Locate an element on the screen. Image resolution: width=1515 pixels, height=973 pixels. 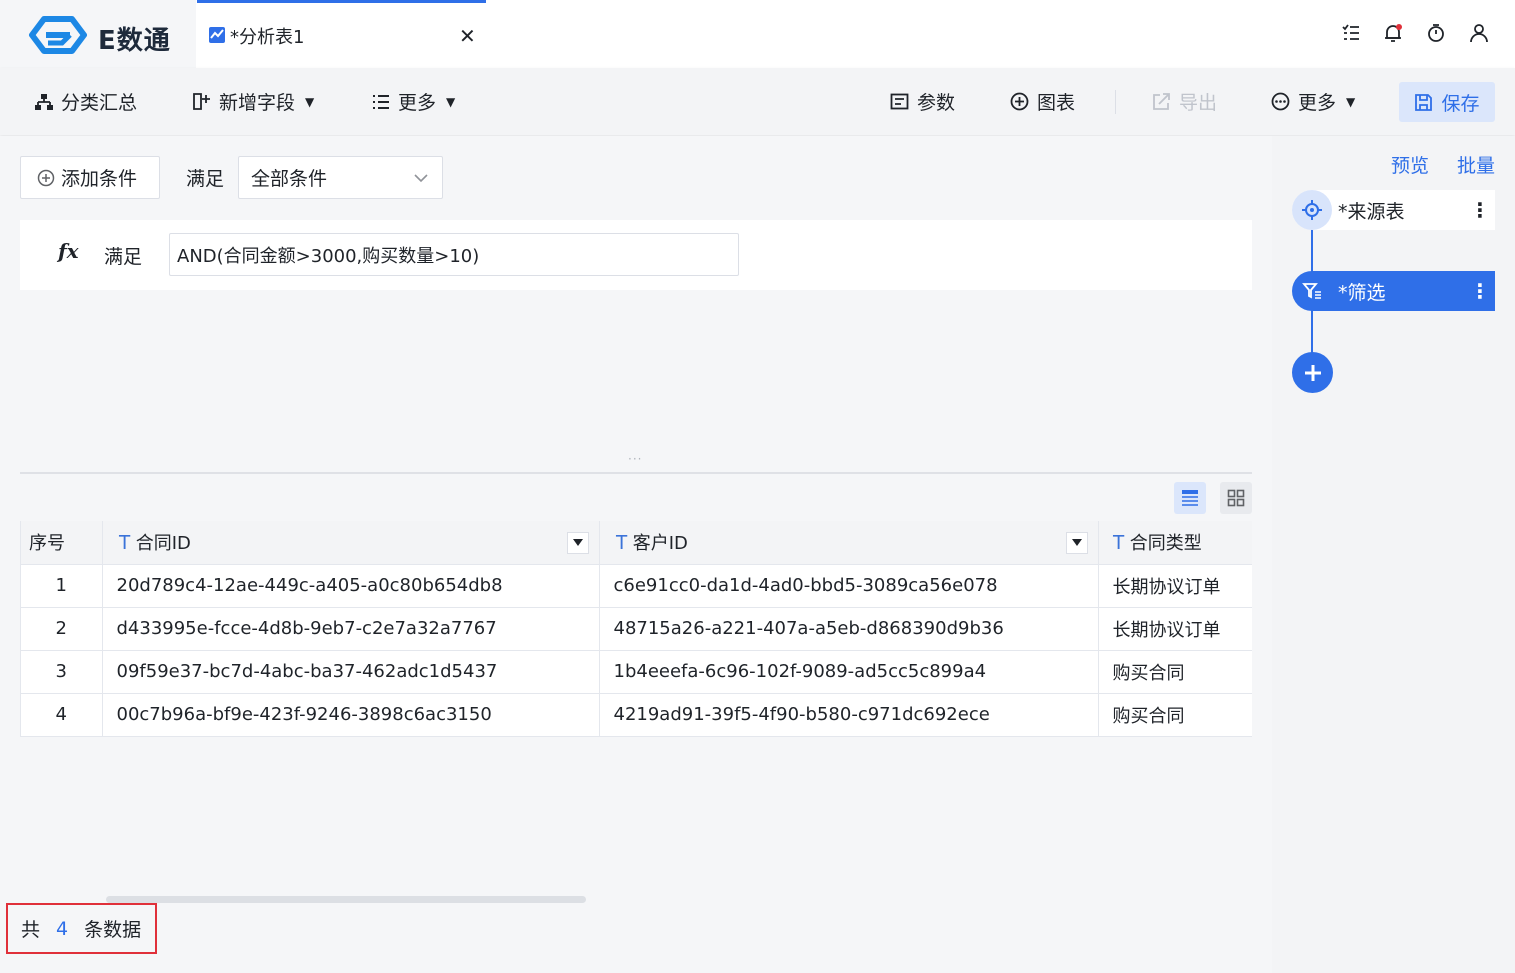
add-node-button is located at coordinates (1312, 372).